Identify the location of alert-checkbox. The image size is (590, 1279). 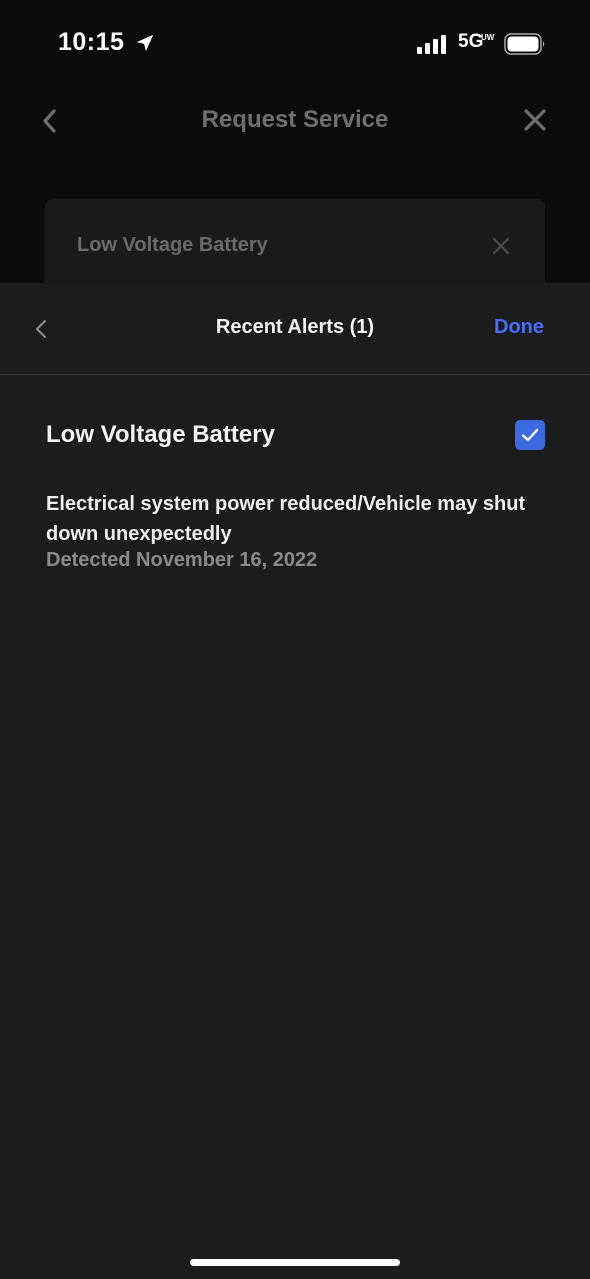
(530, 435).